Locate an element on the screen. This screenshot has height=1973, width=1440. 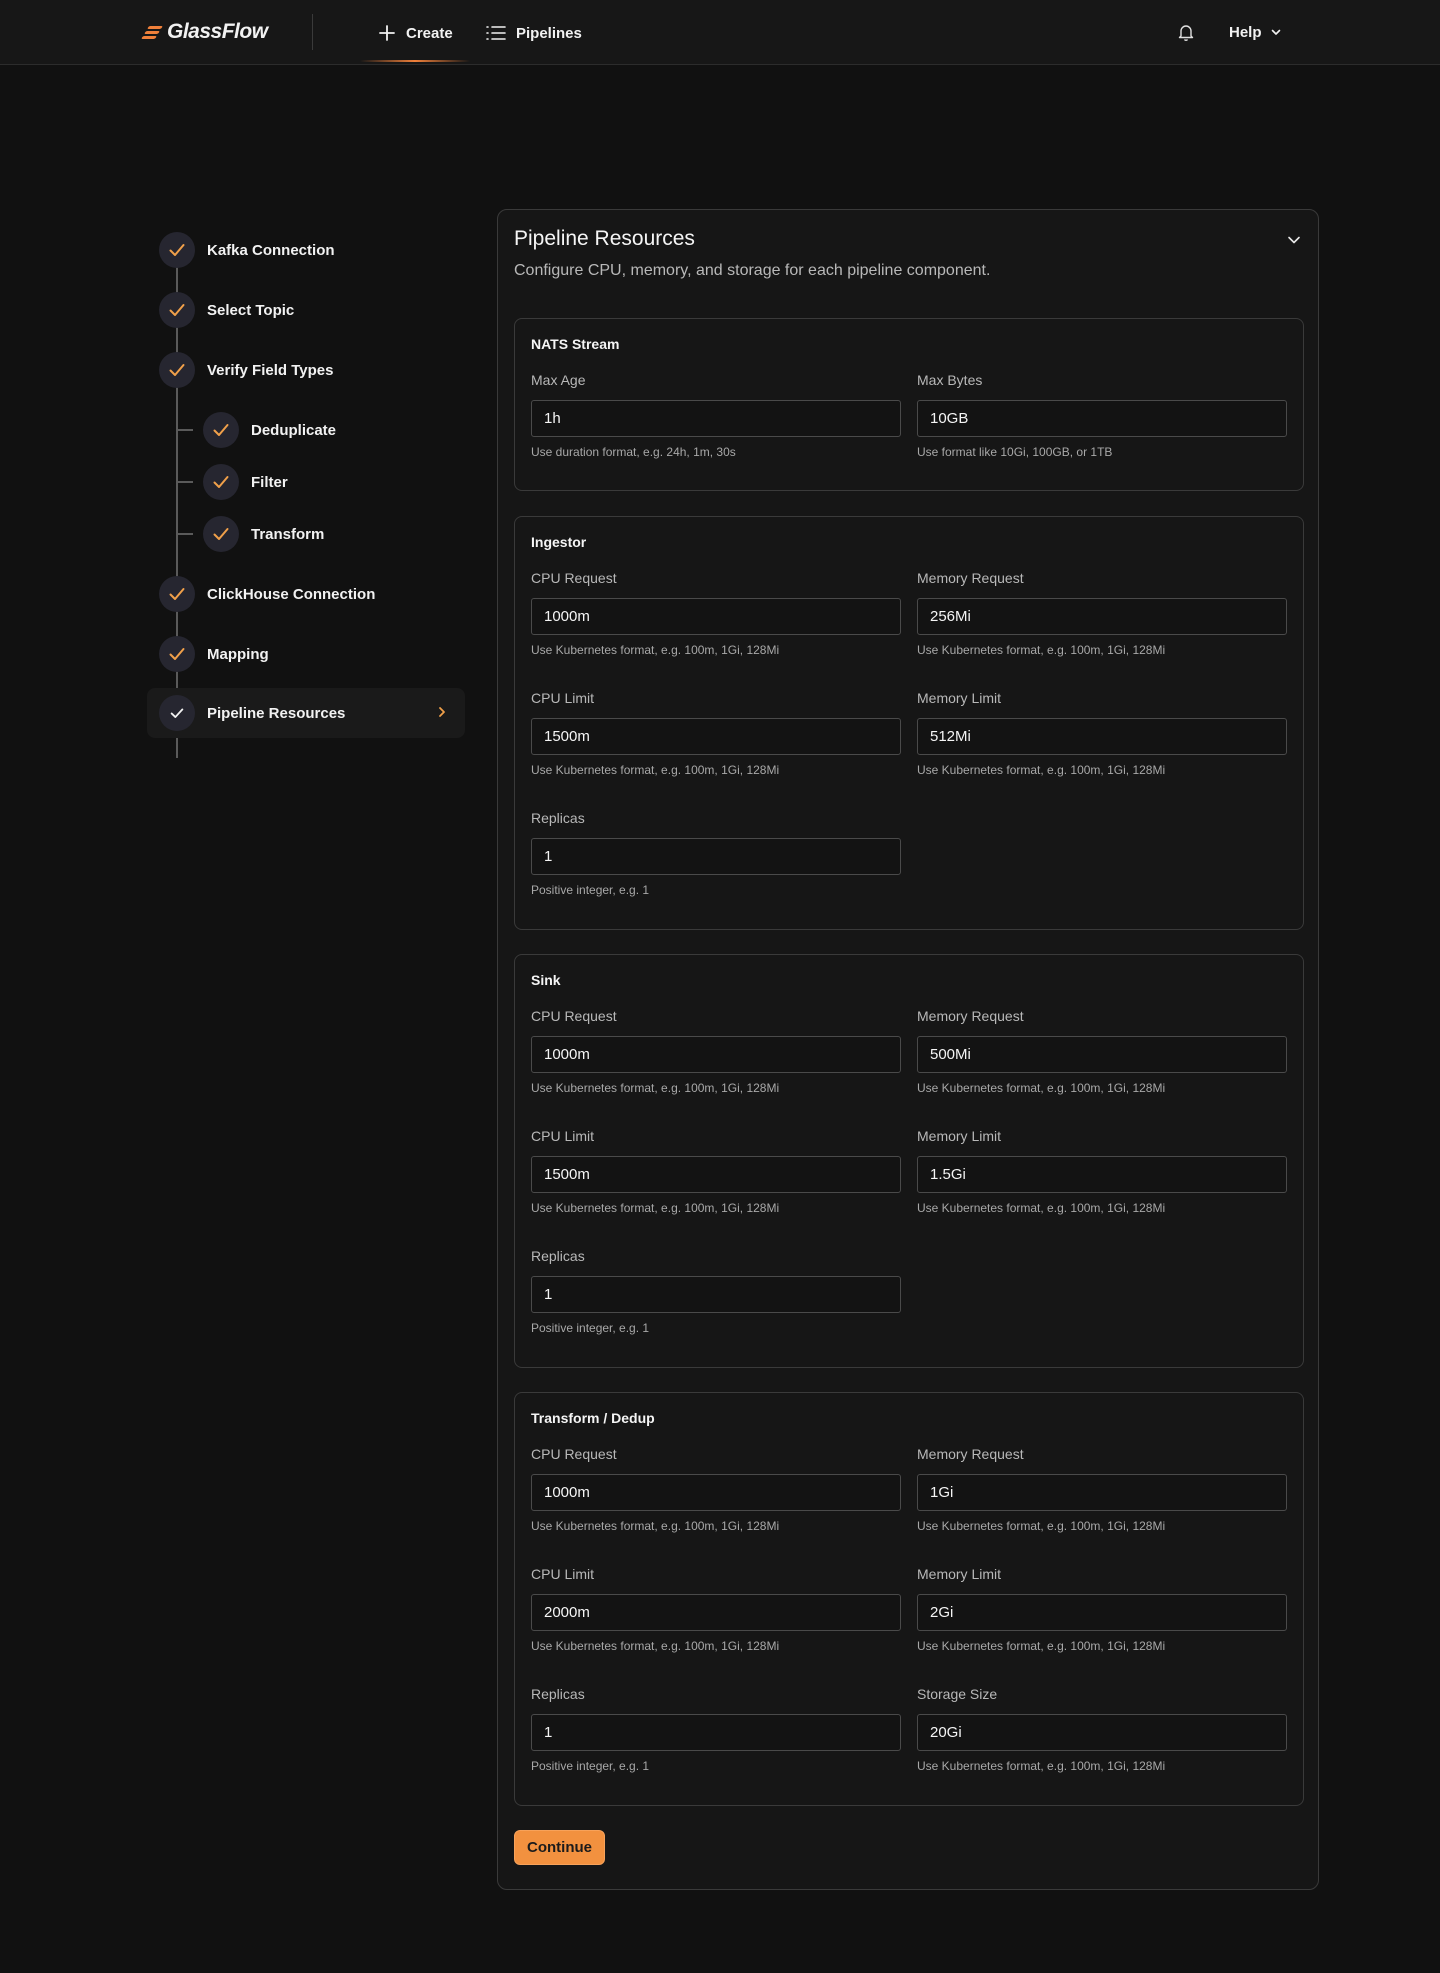
transform-cpu-request-input is located at coordinates (716, 1492).